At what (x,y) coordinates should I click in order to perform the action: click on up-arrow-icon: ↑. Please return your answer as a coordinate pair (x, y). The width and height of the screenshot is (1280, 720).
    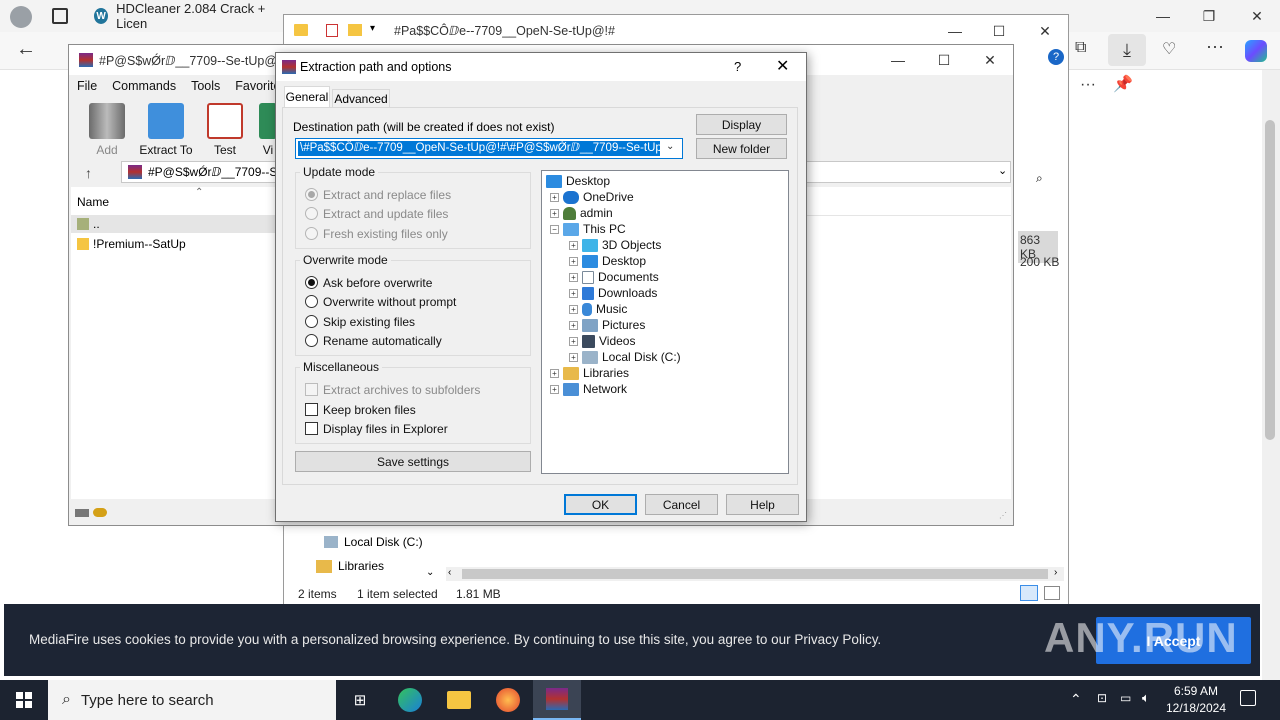
    Looking at the image, I should click on (88, 173).